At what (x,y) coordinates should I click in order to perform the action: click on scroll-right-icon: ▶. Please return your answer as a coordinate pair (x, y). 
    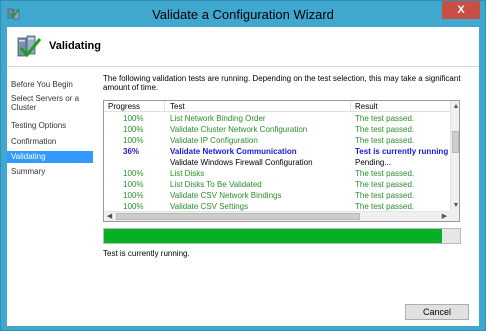
    Looking at the image, I should click on (444, 216).